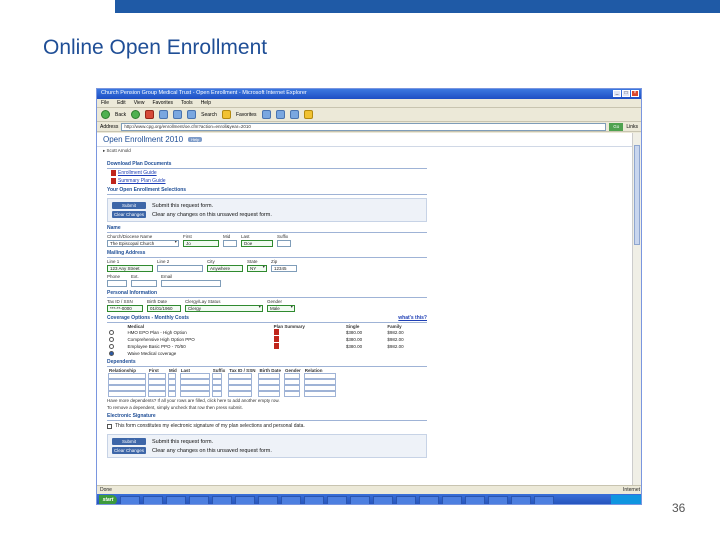 The height and width of the screenshot is (540, 720). What do you see at coordinates (245, 236) in the screenshot?
I see `field-label: Last` at bounding box center [245, 236].